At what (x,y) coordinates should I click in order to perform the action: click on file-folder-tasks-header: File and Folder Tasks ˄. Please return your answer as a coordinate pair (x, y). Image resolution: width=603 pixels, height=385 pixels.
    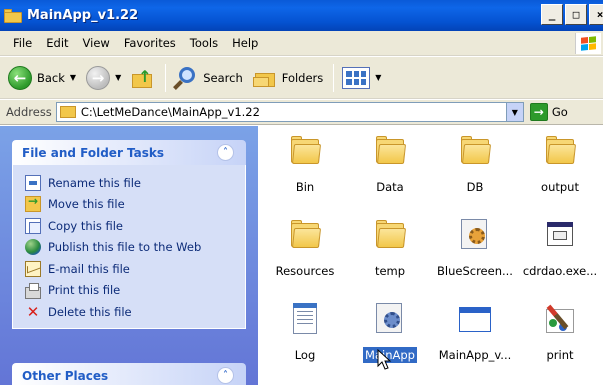
    Looking at the image, I should click on (129, 152).